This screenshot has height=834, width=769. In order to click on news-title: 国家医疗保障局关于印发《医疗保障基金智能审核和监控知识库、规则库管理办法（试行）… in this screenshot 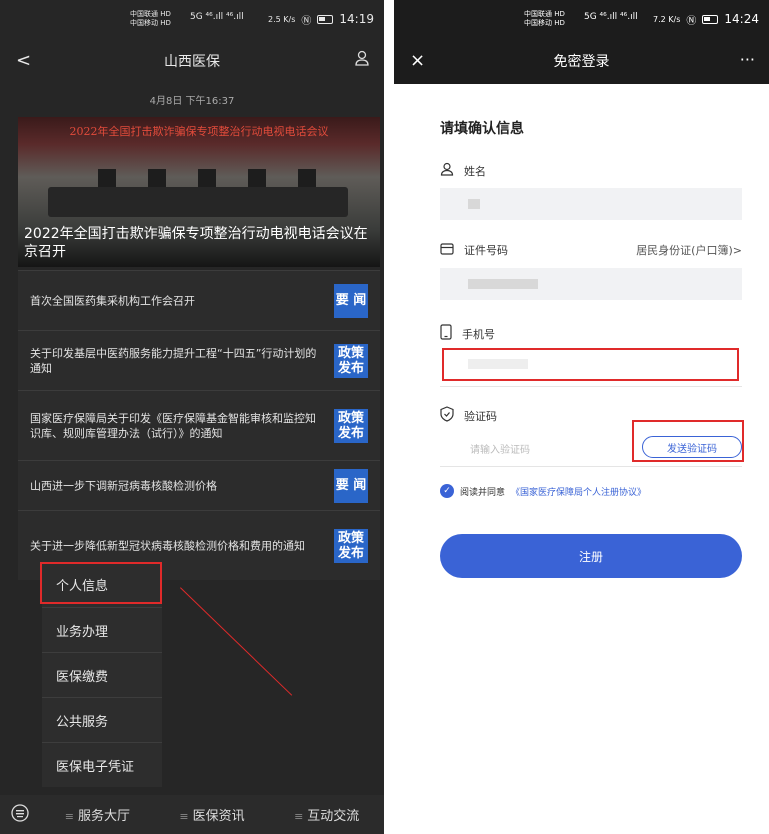, I will do `click(173, 425)`.